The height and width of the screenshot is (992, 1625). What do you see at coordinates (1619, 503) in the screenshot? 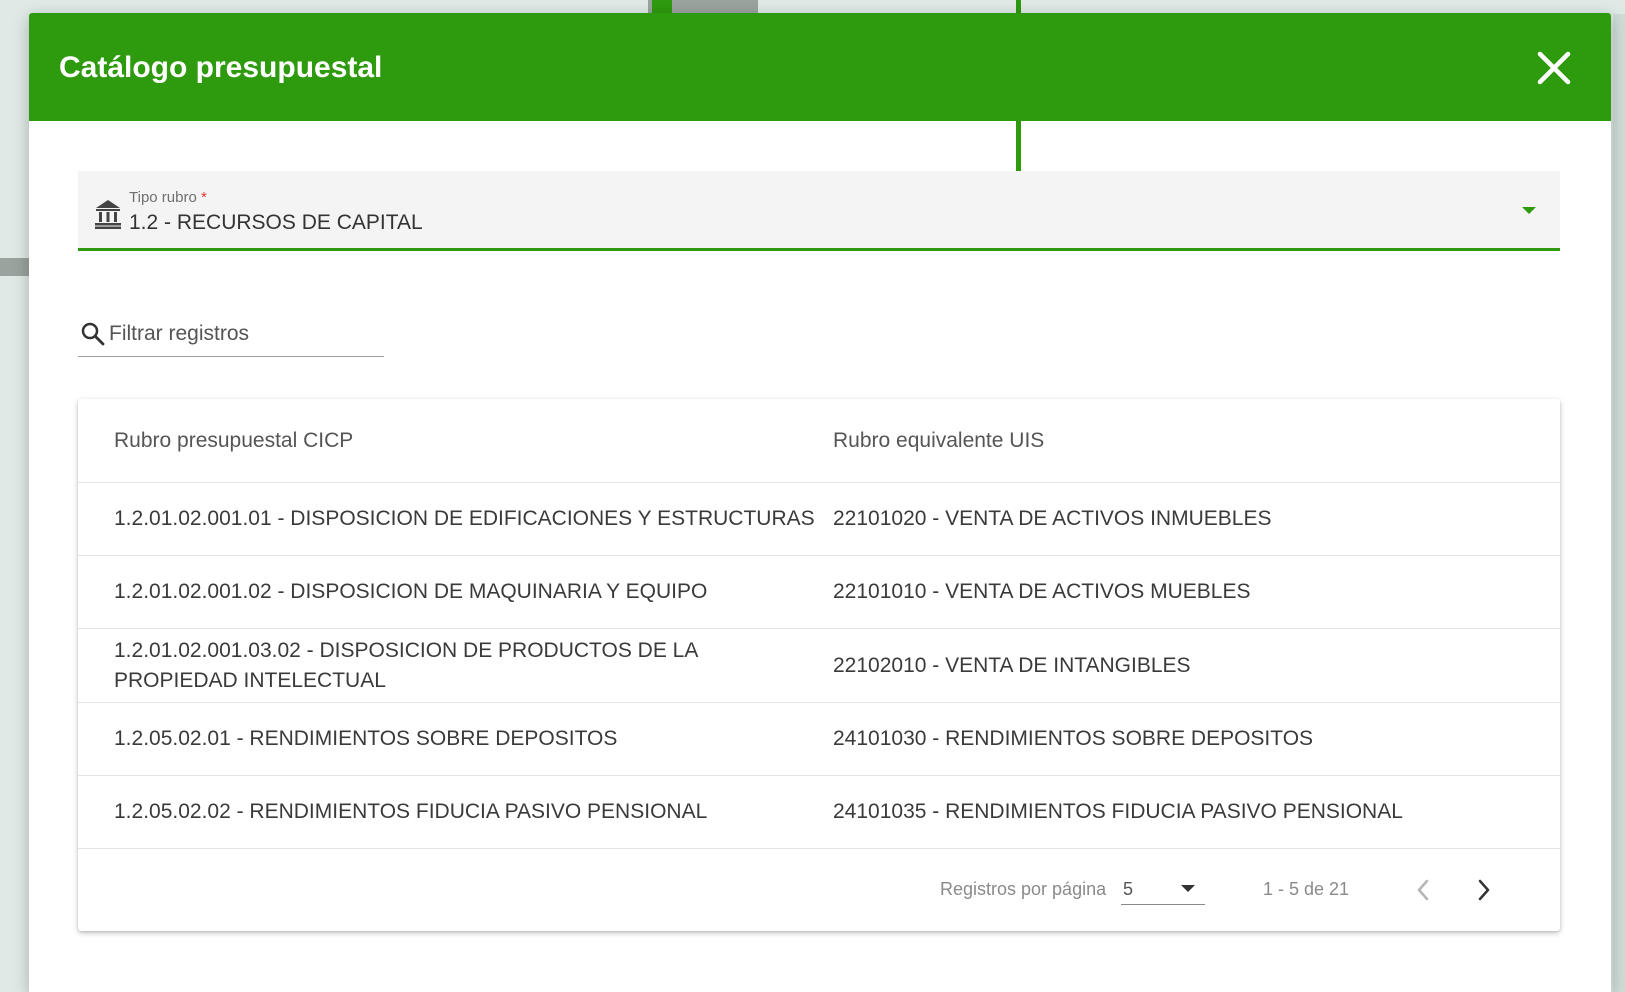
I see `backdrop-right-fragment` at bounding box center [1619, 503].